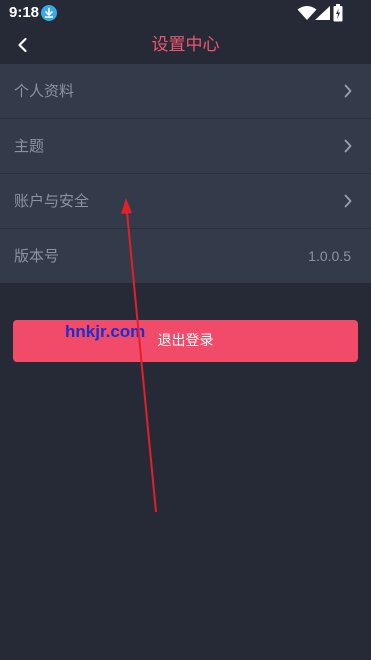 Image resolution: width=371 pixels, height=660 pixels. I want to click on menu-item-label: 账户与安全, so click(52, 201).